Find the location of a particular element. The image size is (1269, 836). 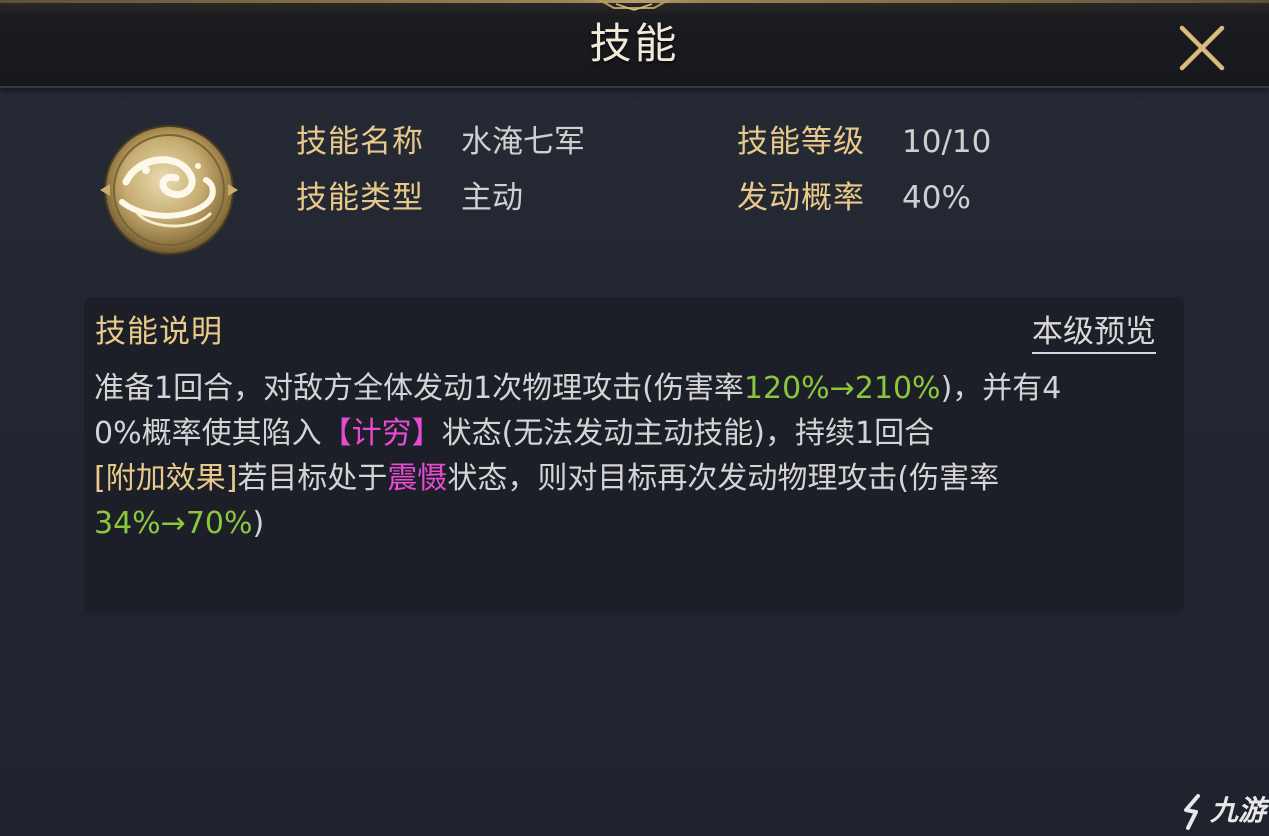

watermark-text: 九游 is located at coordinates (1238, 810).